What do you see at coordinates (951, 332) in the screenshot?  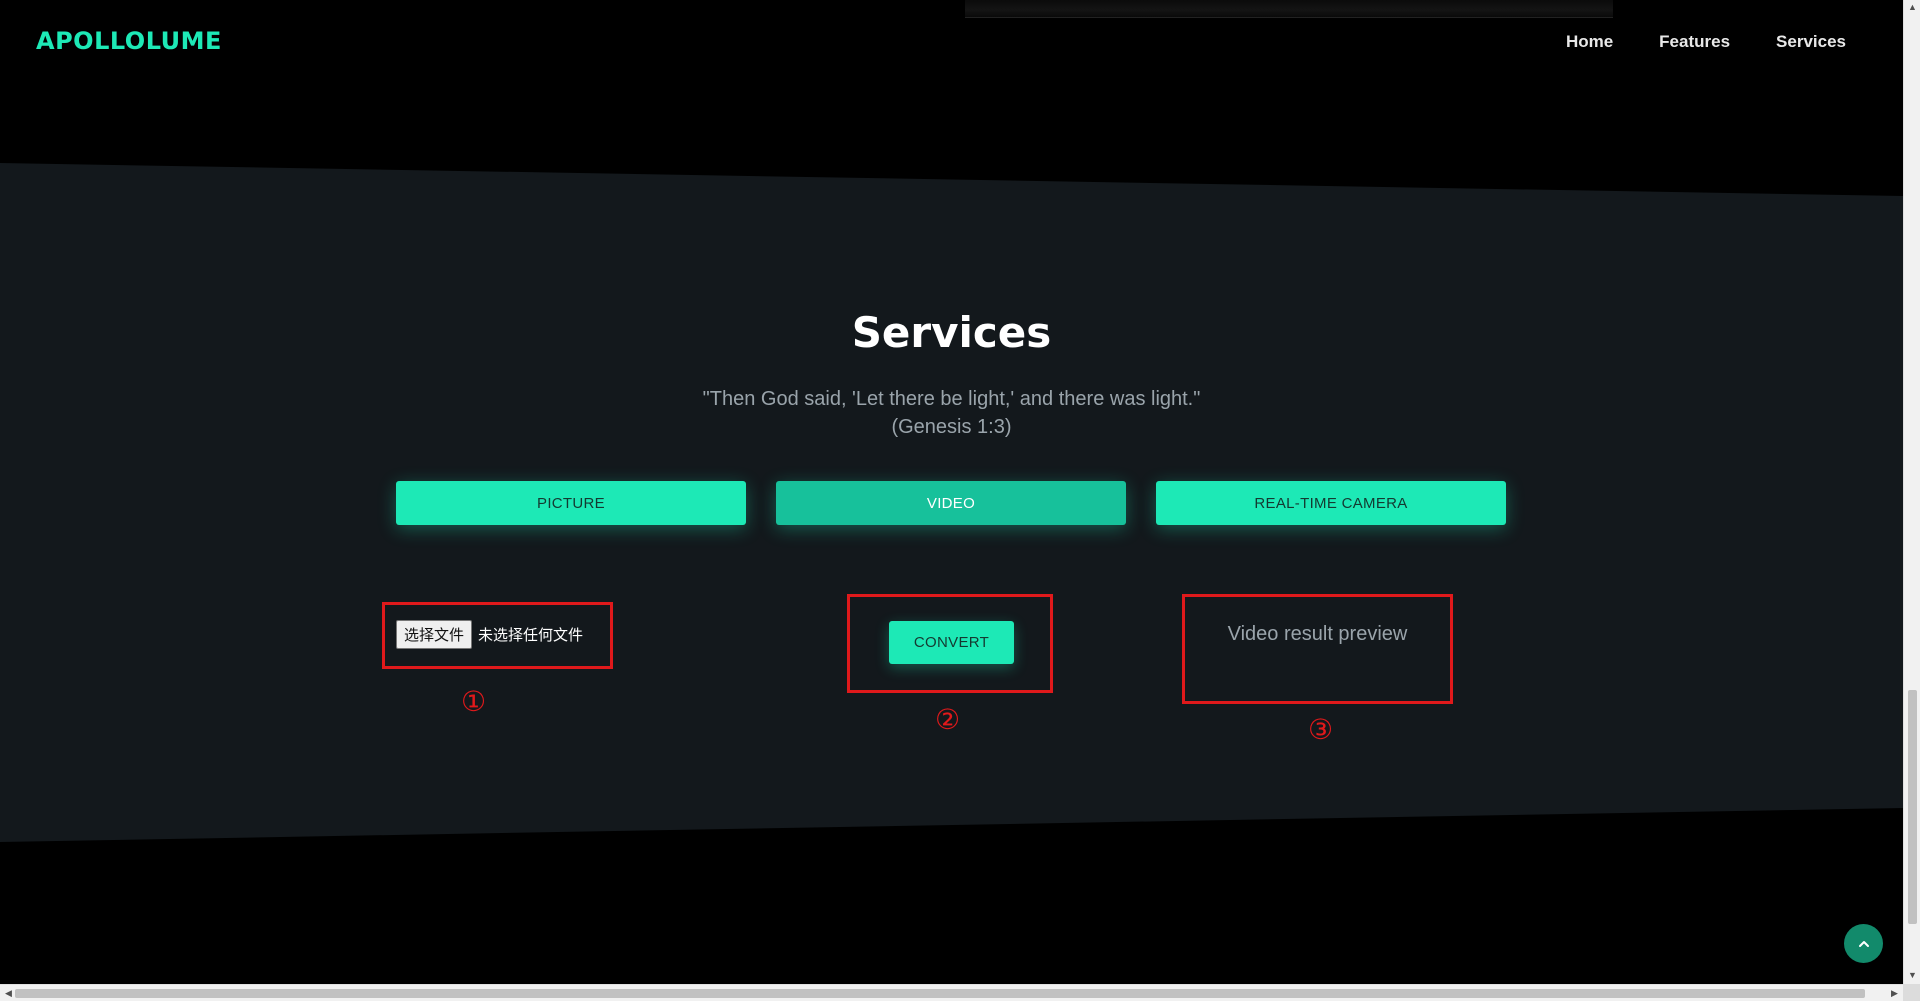 I see `services-title: Services` at bounding box center [951, 332].